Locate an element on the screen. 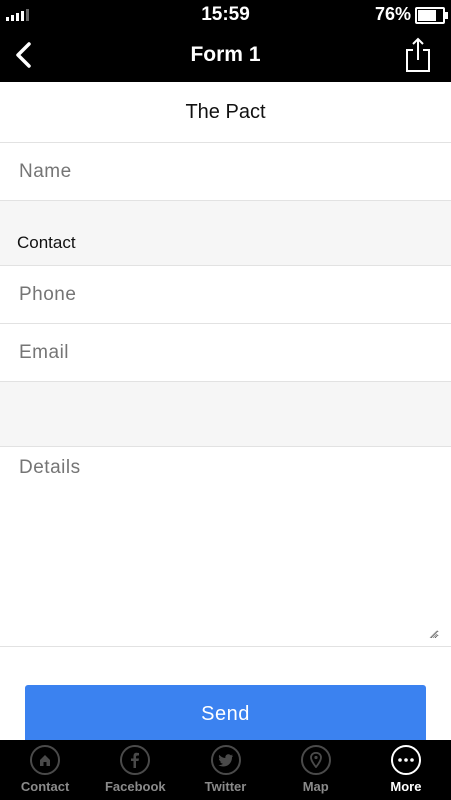 This screenshot has height=800, width=451. tab-label: More is located at coordinates (406, 786).